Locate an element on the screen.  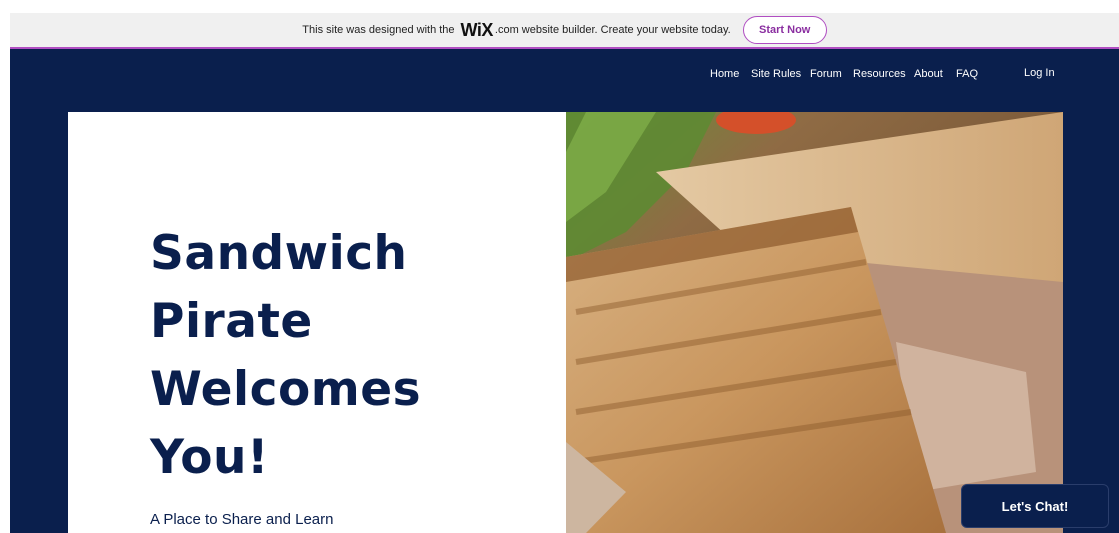
hero-title-line: Pirate is located at coordinates (231, 321).